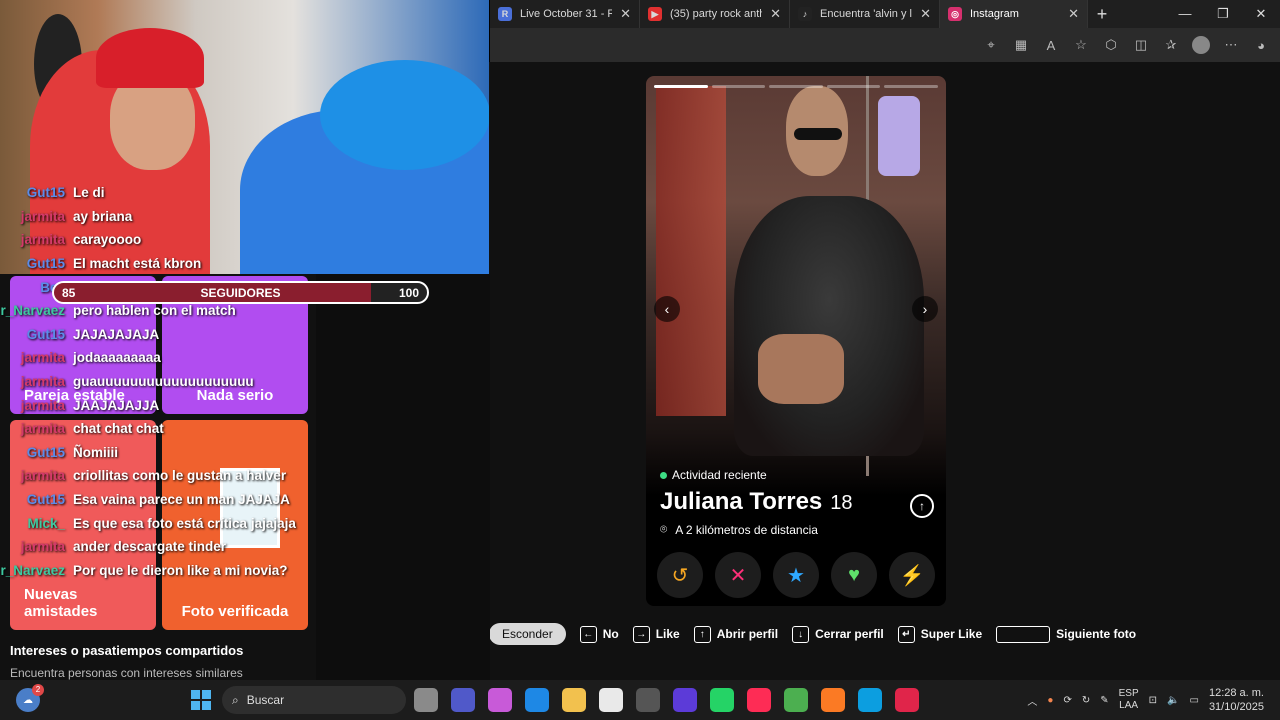  What do you see at coordinates (680, 575) in the screenshot?
I see `rewind-button: ↺` at bounding box center [680, 575].